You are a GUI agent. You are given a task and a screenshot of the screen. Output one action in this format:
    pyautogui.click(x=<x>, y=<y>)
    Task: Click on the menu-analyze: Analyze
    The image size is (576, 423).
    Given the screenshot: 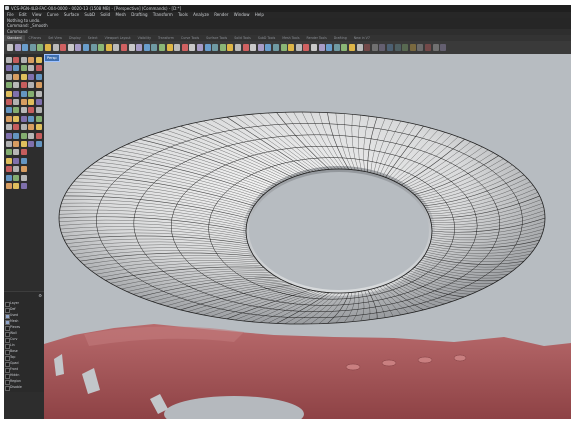 What is the action you would take?
    pyautogui.click(x=201, y=14)
    